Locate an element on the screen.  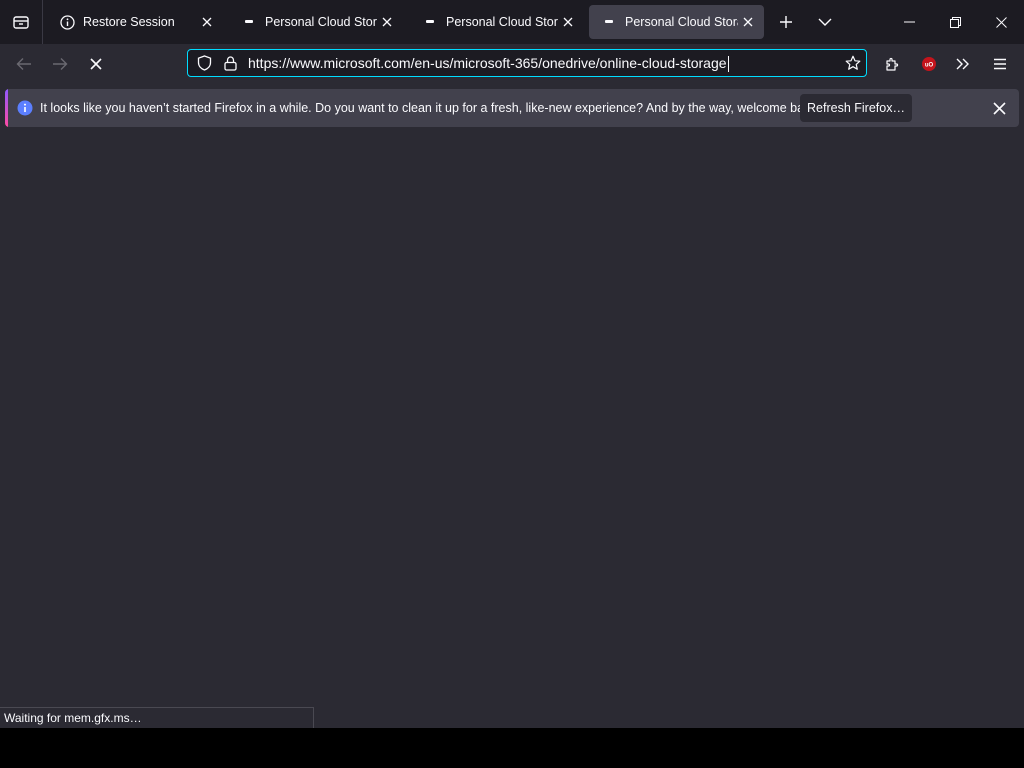
tab-restore-session: Restore Session is located at coordinates (135, 22).